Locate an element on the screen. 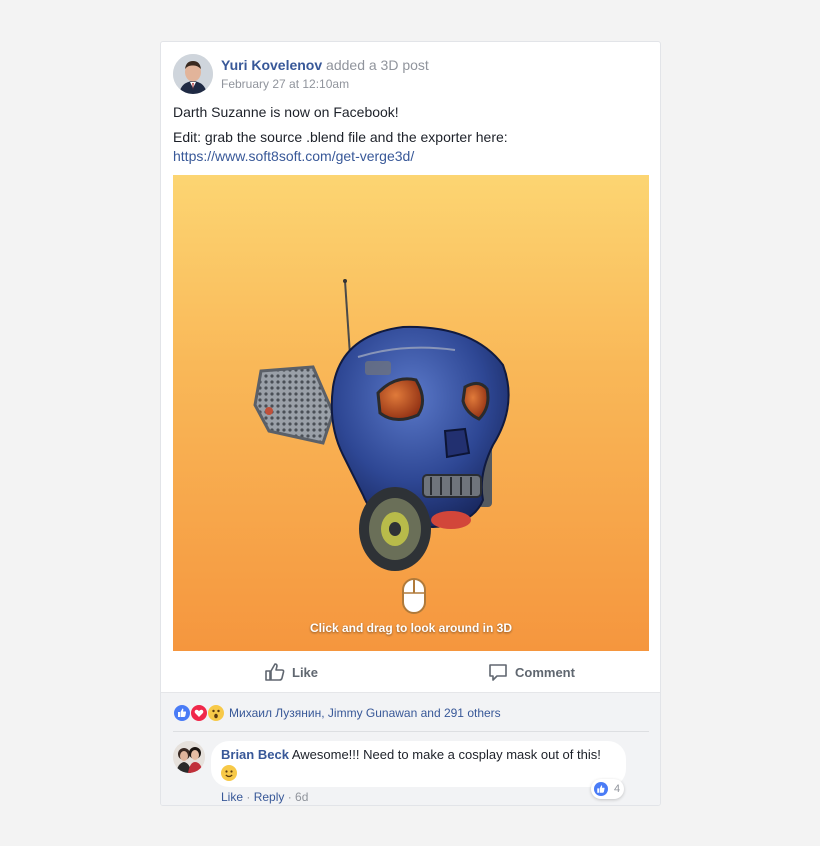  thumbs-up-icon is located at coordinates (275, 672).